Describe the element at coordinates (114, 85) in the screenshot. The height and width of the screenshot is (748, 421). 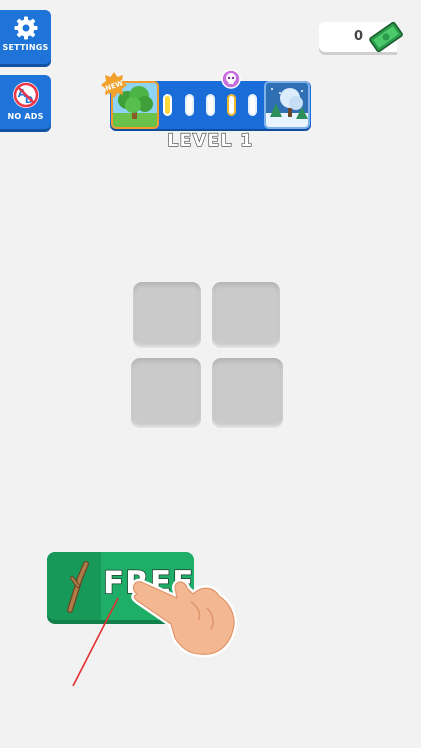
I see `new-badge: NEW` at that location.